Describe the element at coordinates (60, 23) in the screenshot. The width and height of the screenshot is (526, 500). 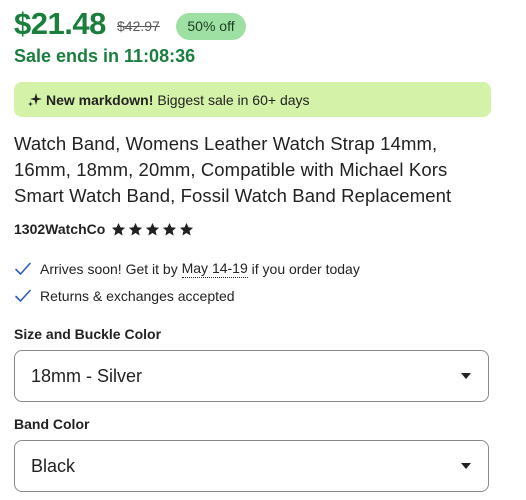
I see `current-price: $21.48` at that location.